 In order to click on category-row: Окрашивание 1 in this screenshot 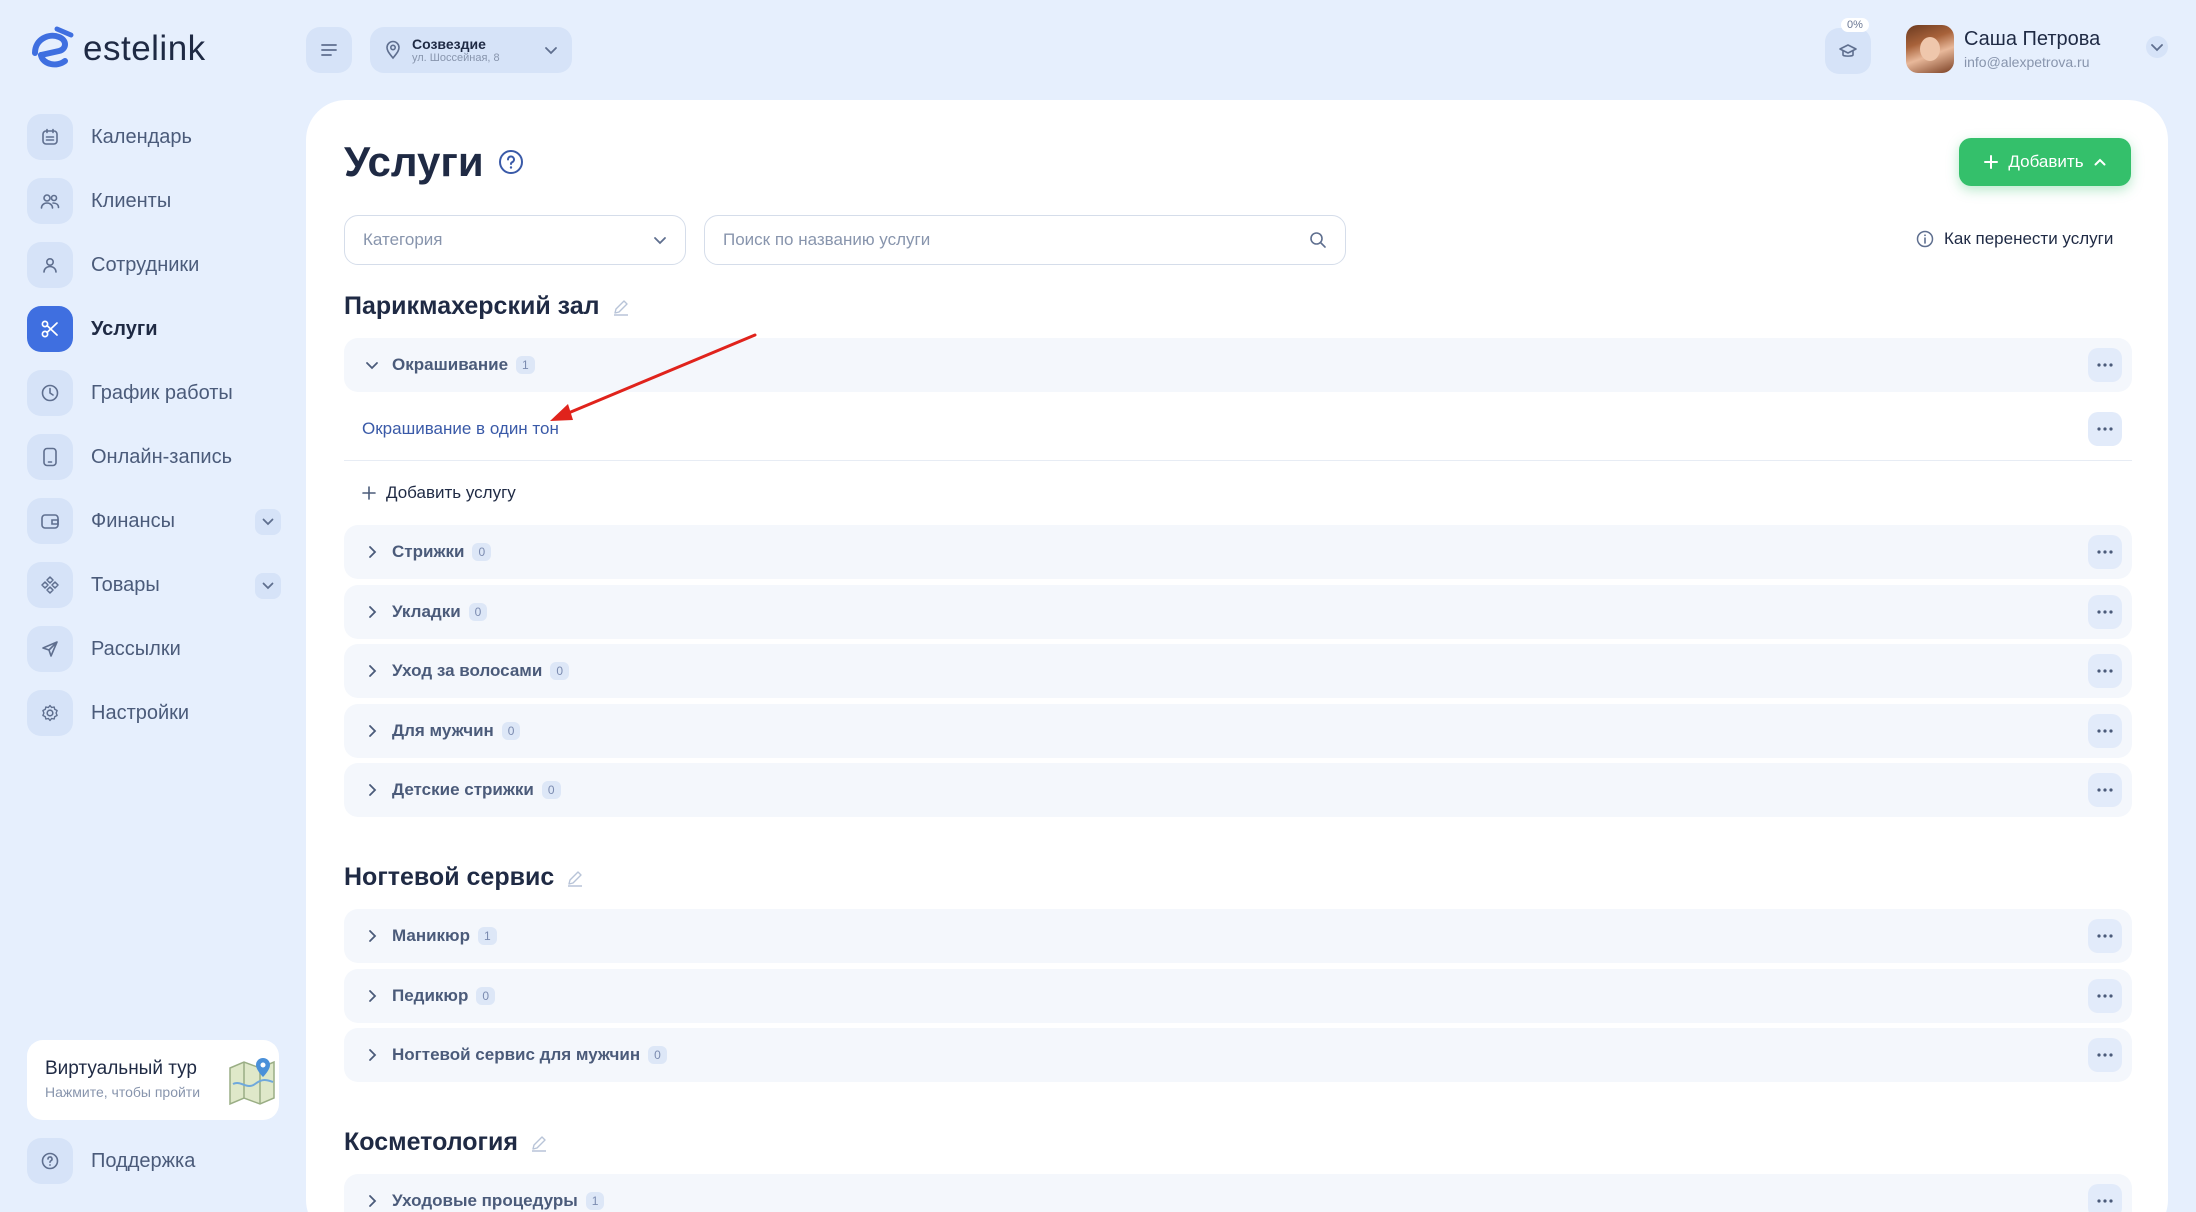, I will do `click(1238, 365)`.